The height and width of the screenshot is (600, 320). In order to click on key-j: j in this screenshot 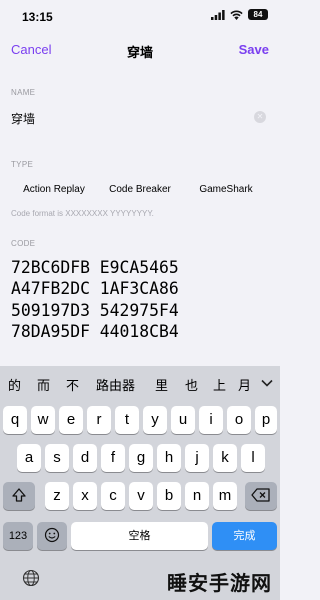, I will do `click(197, 458)`.